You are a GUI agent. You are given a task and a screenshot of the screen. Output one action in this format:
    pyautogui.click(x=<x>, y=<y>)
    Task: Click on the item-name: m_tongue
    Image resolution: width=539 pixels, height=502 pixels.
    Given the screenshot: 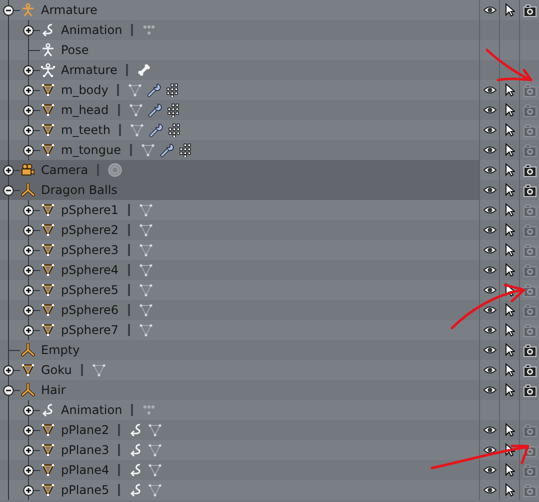 What is the action you would take?
    pyautogui.click(x=91, y=150)
    